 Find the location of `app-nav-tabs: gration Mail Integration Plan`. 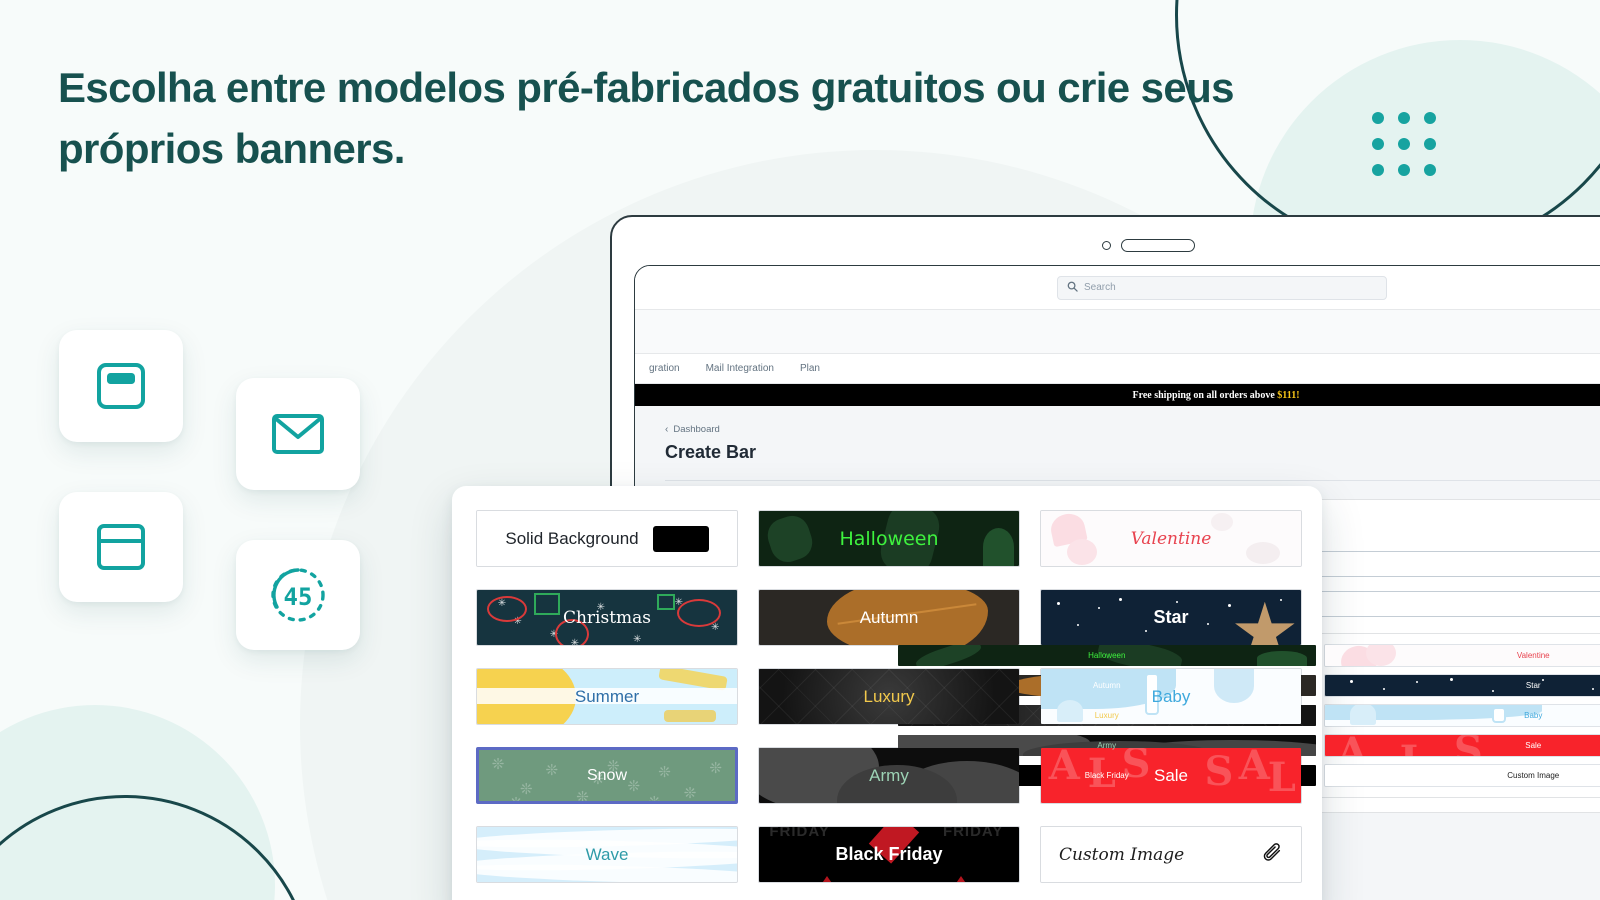

app-nav-tabs: gration Mail Integration Plan is located at coordinates (1117, 369).